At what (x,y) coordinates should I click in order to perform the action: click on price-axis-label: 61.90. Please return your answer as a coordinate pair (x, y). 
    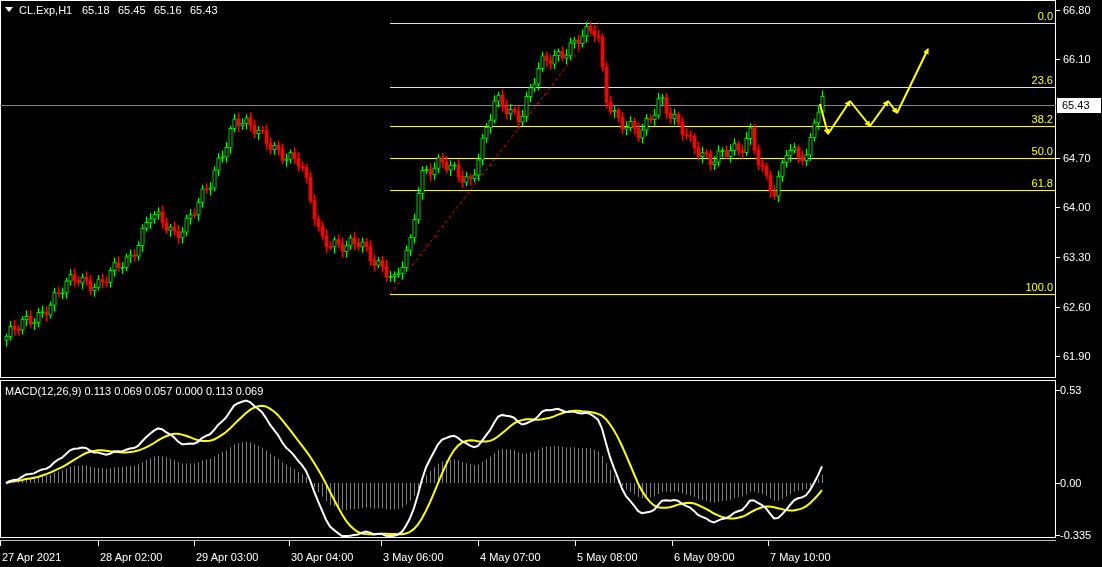
    Looking at the image, I should click on (1077, 356).